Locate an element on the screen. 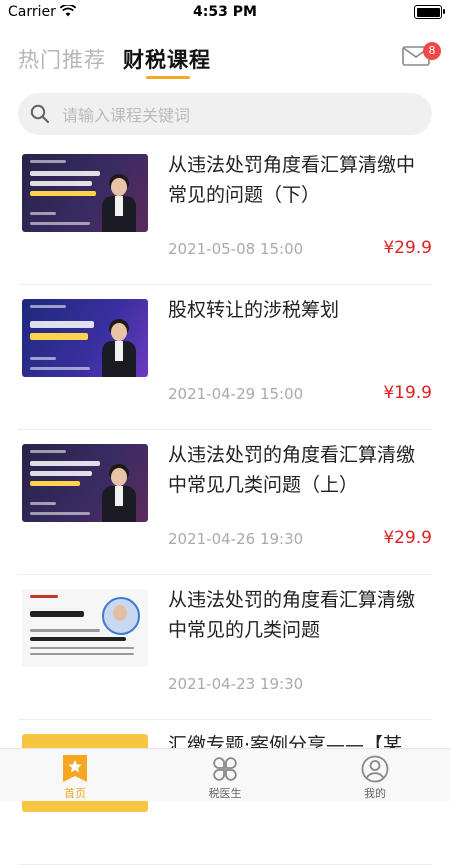 This screenshot has width=450, height=865. course-date: 2021-04-29 15:00 is located at coordinates (236, 394).